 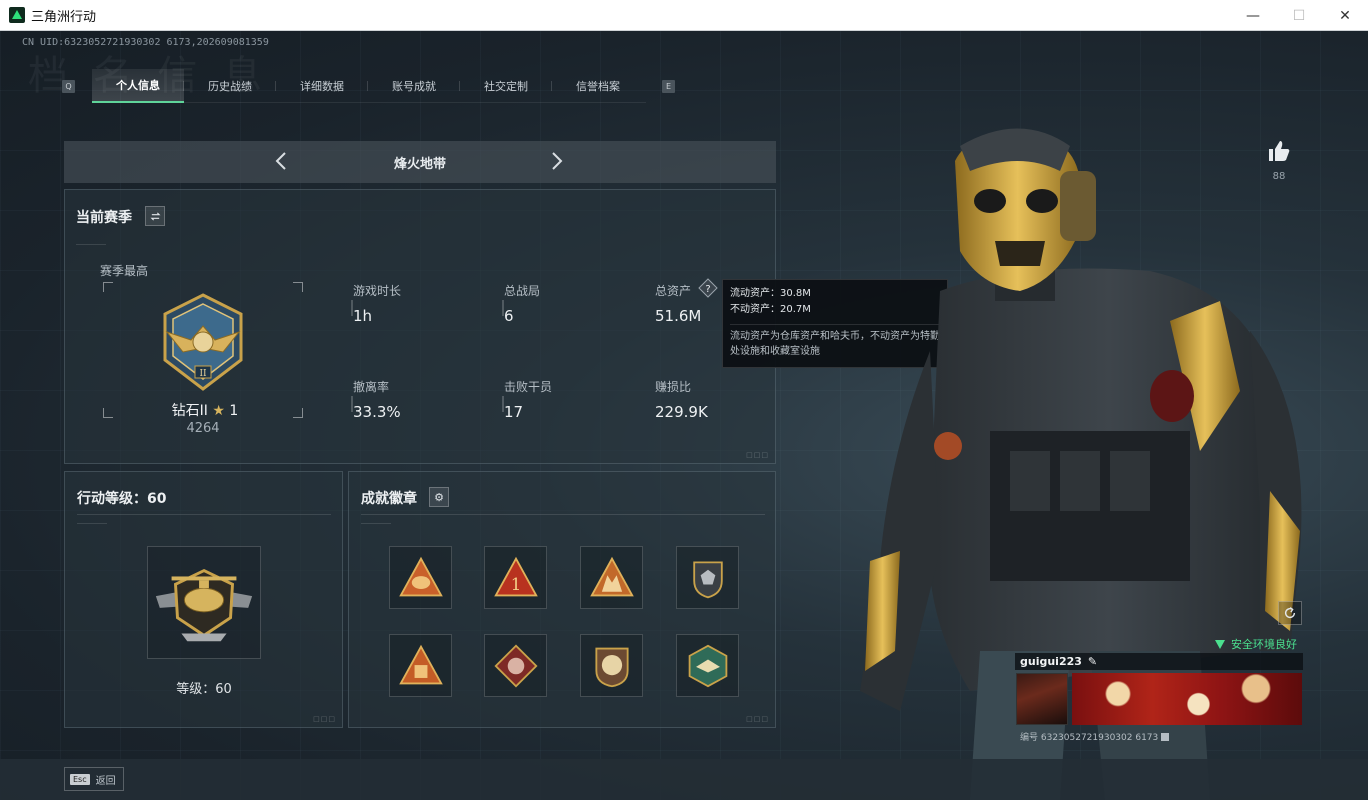 I want to click on refresh-icon, so click(x=1290, y=613).